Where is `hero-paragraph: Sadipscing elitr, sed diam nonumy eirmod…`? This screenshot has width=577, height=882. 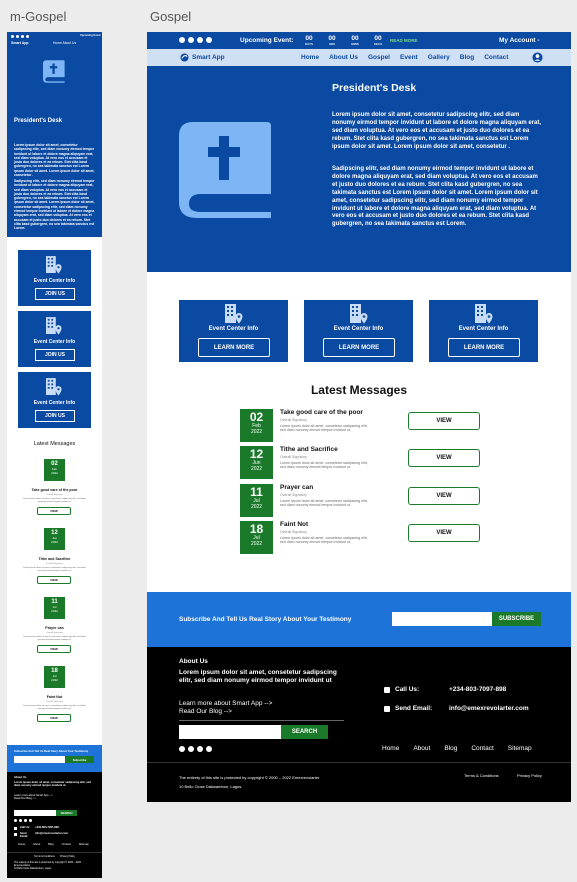
hero-paragraph: Sadipscing elitr, sed diam nonumy eirmod… is located at coordinates (435, 197).